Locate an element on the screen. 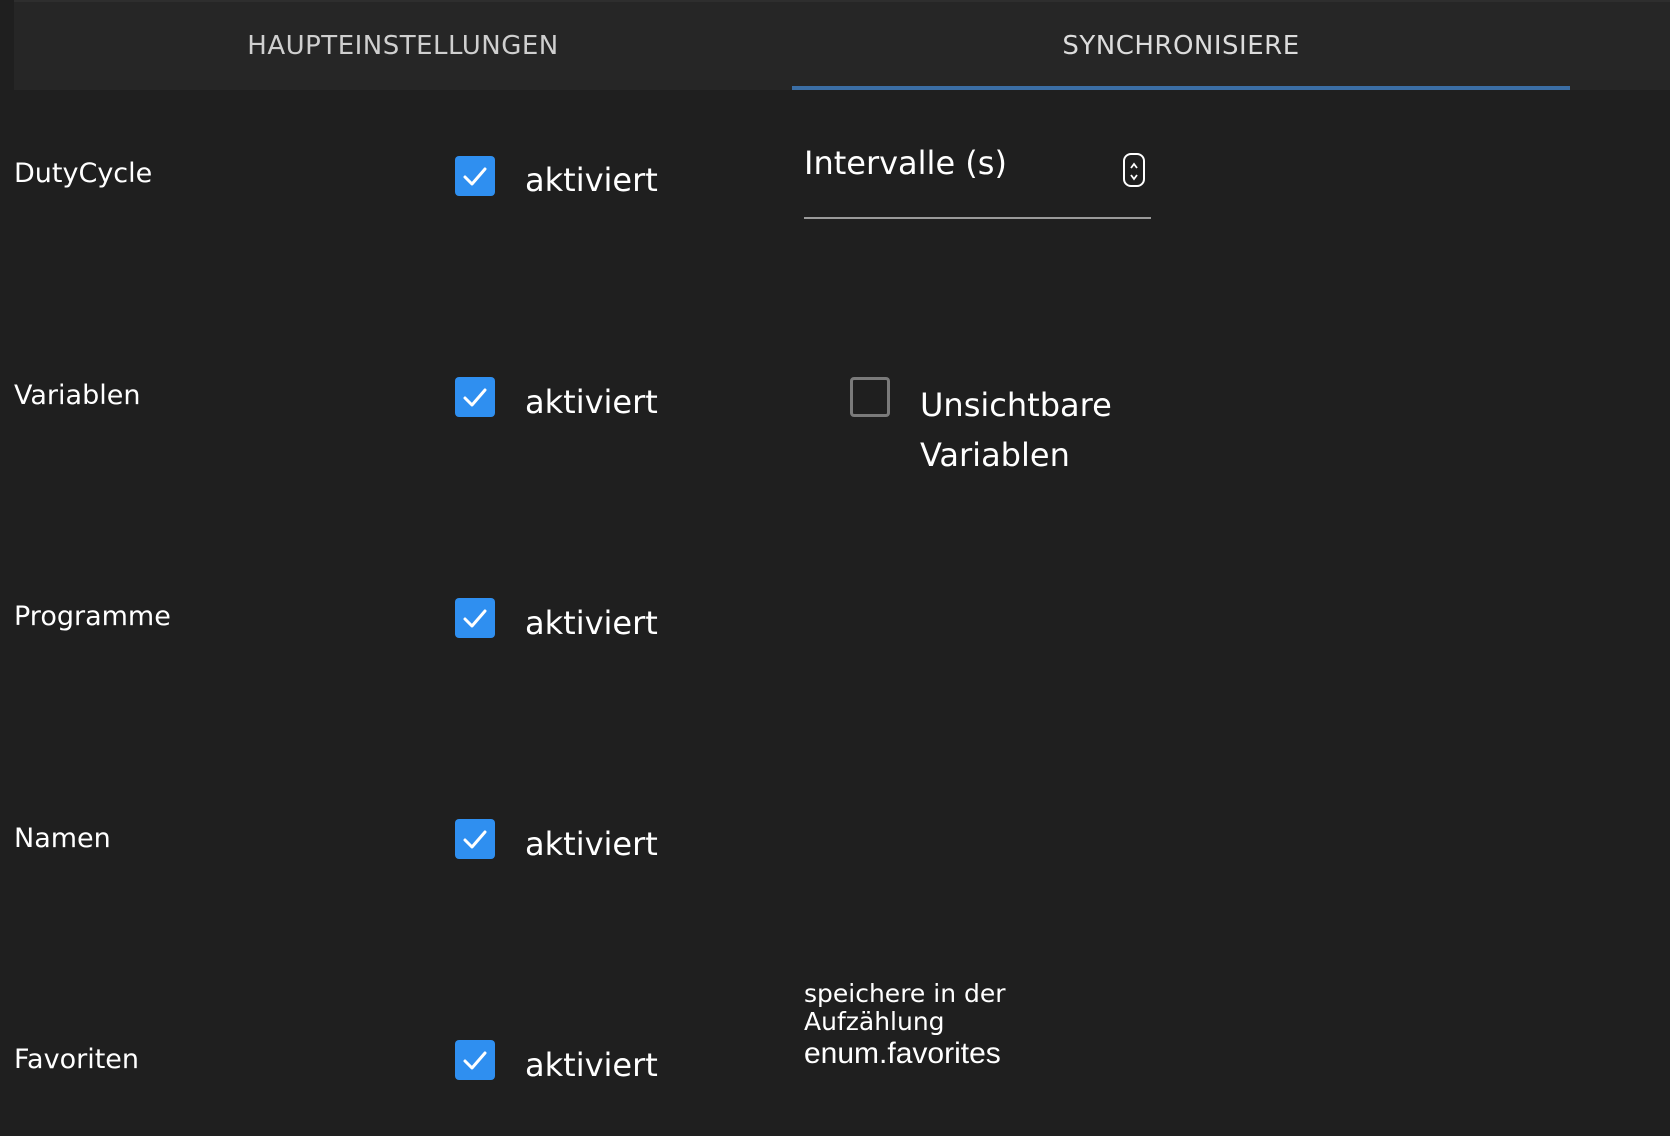  programme-checkbox-label: aktiviert is located at coordinates (591, 623).